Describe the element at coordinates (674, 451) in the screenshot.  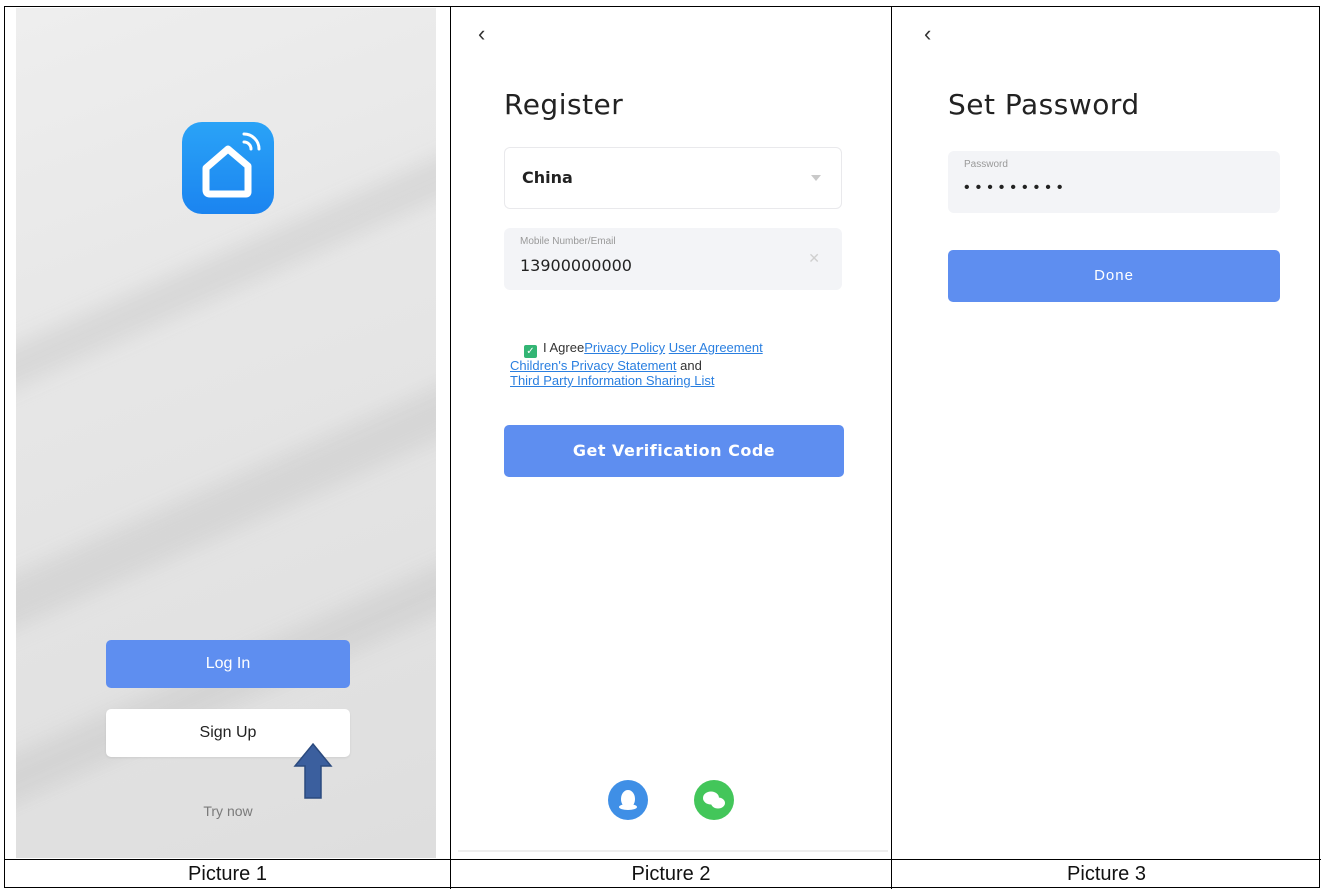
I see `get-verification-code-button: Get Verification Code` at that location.